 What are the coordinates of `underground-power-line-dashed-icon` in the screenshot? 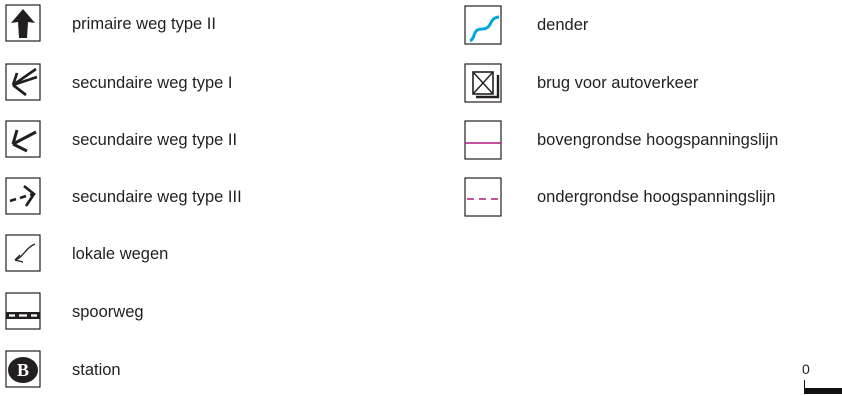 It's located at (483, 197).